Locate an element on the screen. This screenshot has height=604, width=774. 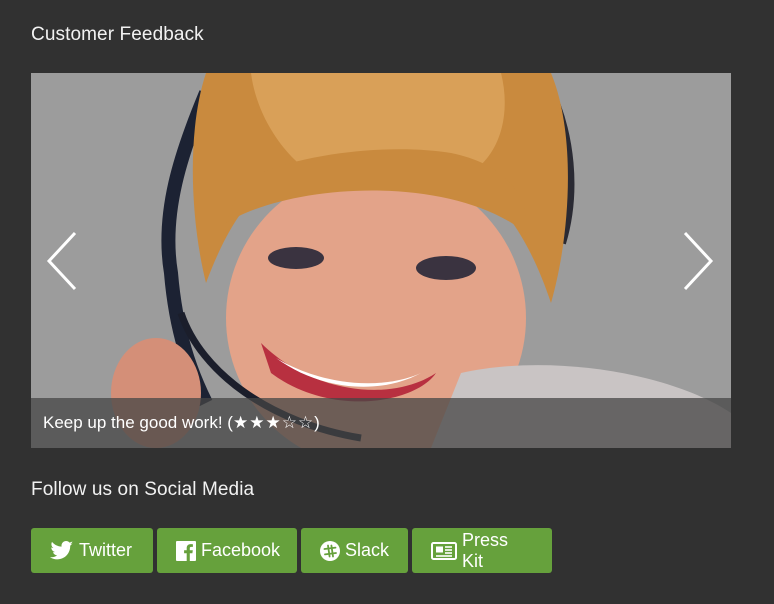
social-buttons: Twitter Facebook Slack Press Kit is located at coordinates (291, 550).